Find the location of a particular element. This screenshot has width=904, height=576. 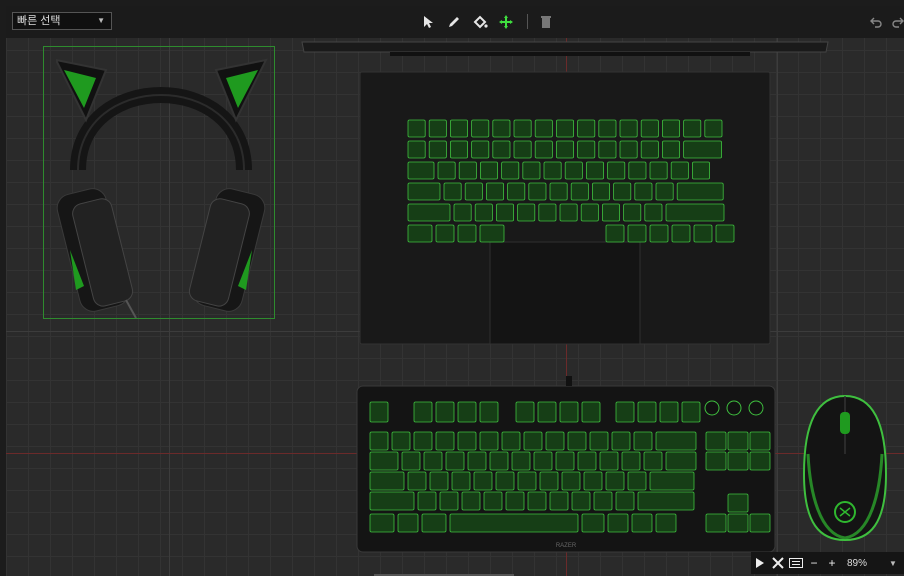

pointer-tool-button is located at coordinates (428, 22).